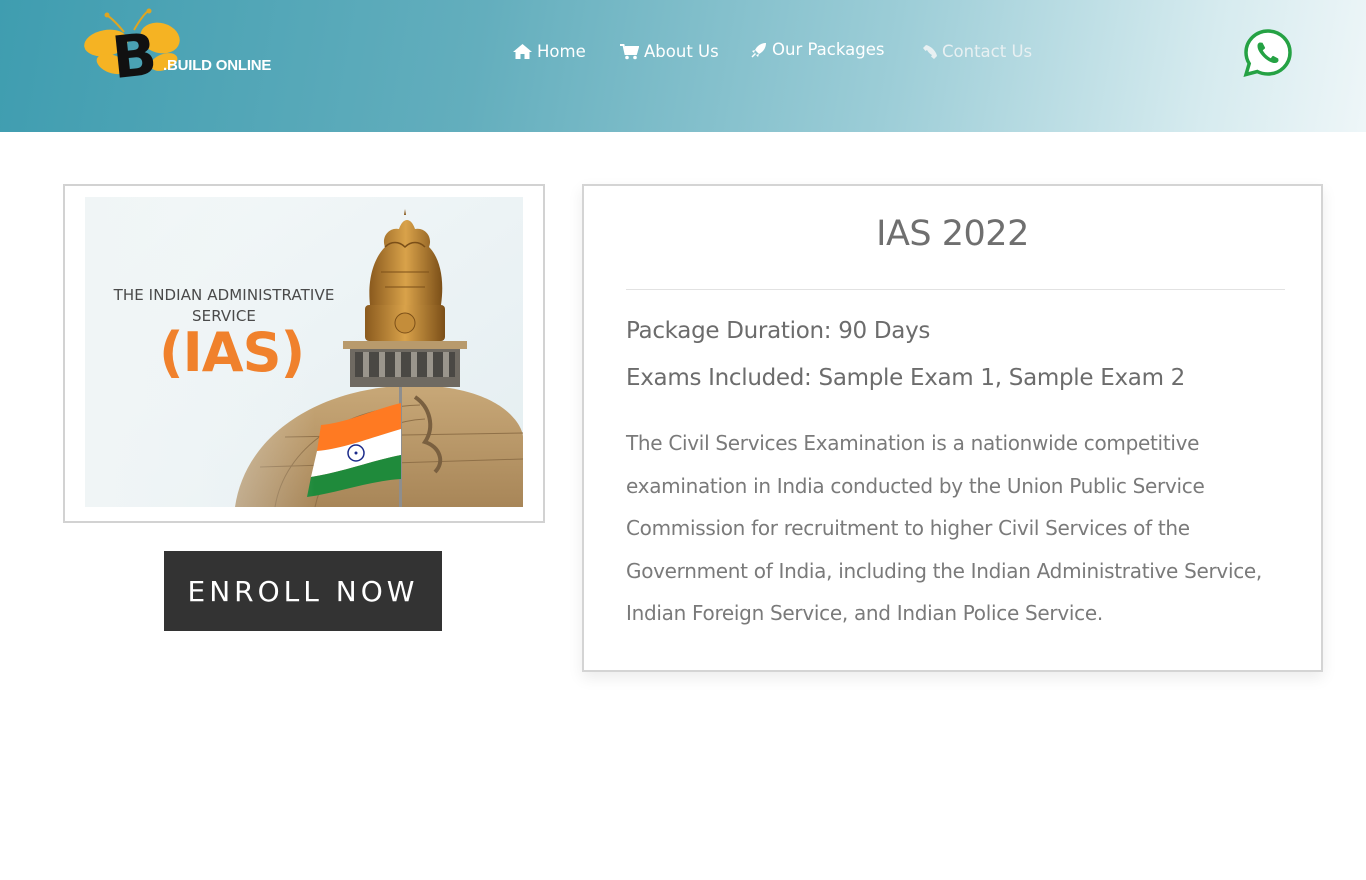 The width and height of the screenshot is (1366, 880). I want to click on enroll-now-button: ENROLL NOW, so click(303, 591).